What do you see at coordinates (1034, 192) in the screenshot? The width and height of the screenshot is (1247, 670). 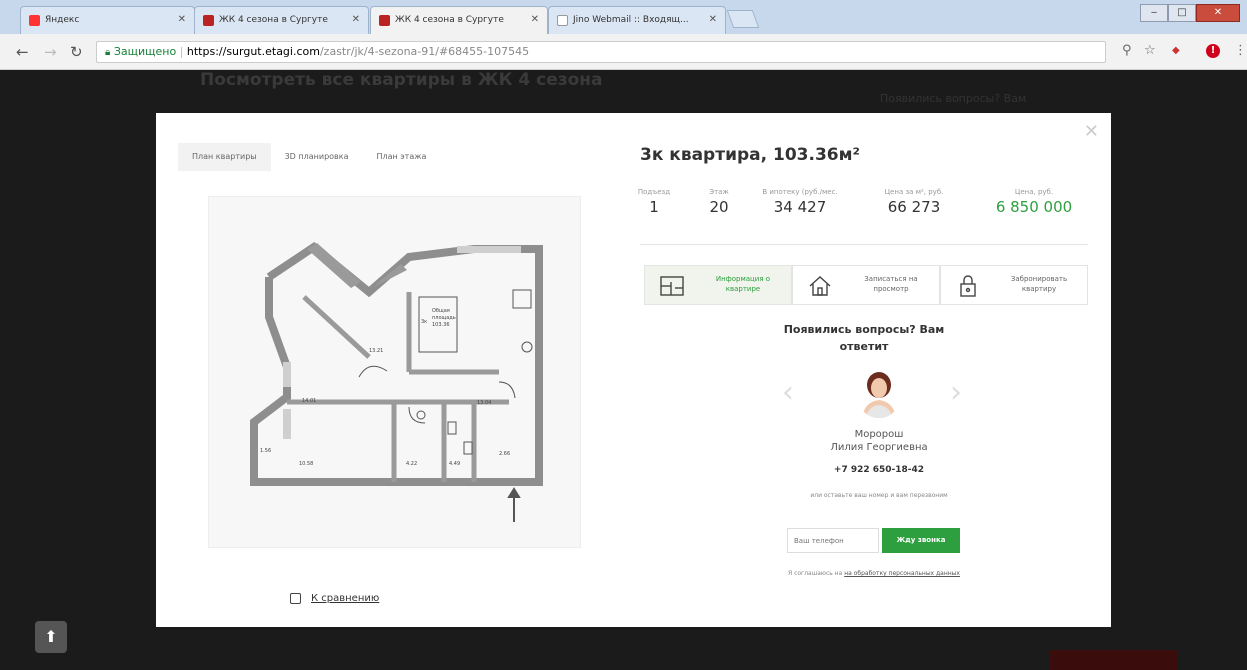 I see `stat-label: Цена, руб.` at bounding box center [1034, 192].